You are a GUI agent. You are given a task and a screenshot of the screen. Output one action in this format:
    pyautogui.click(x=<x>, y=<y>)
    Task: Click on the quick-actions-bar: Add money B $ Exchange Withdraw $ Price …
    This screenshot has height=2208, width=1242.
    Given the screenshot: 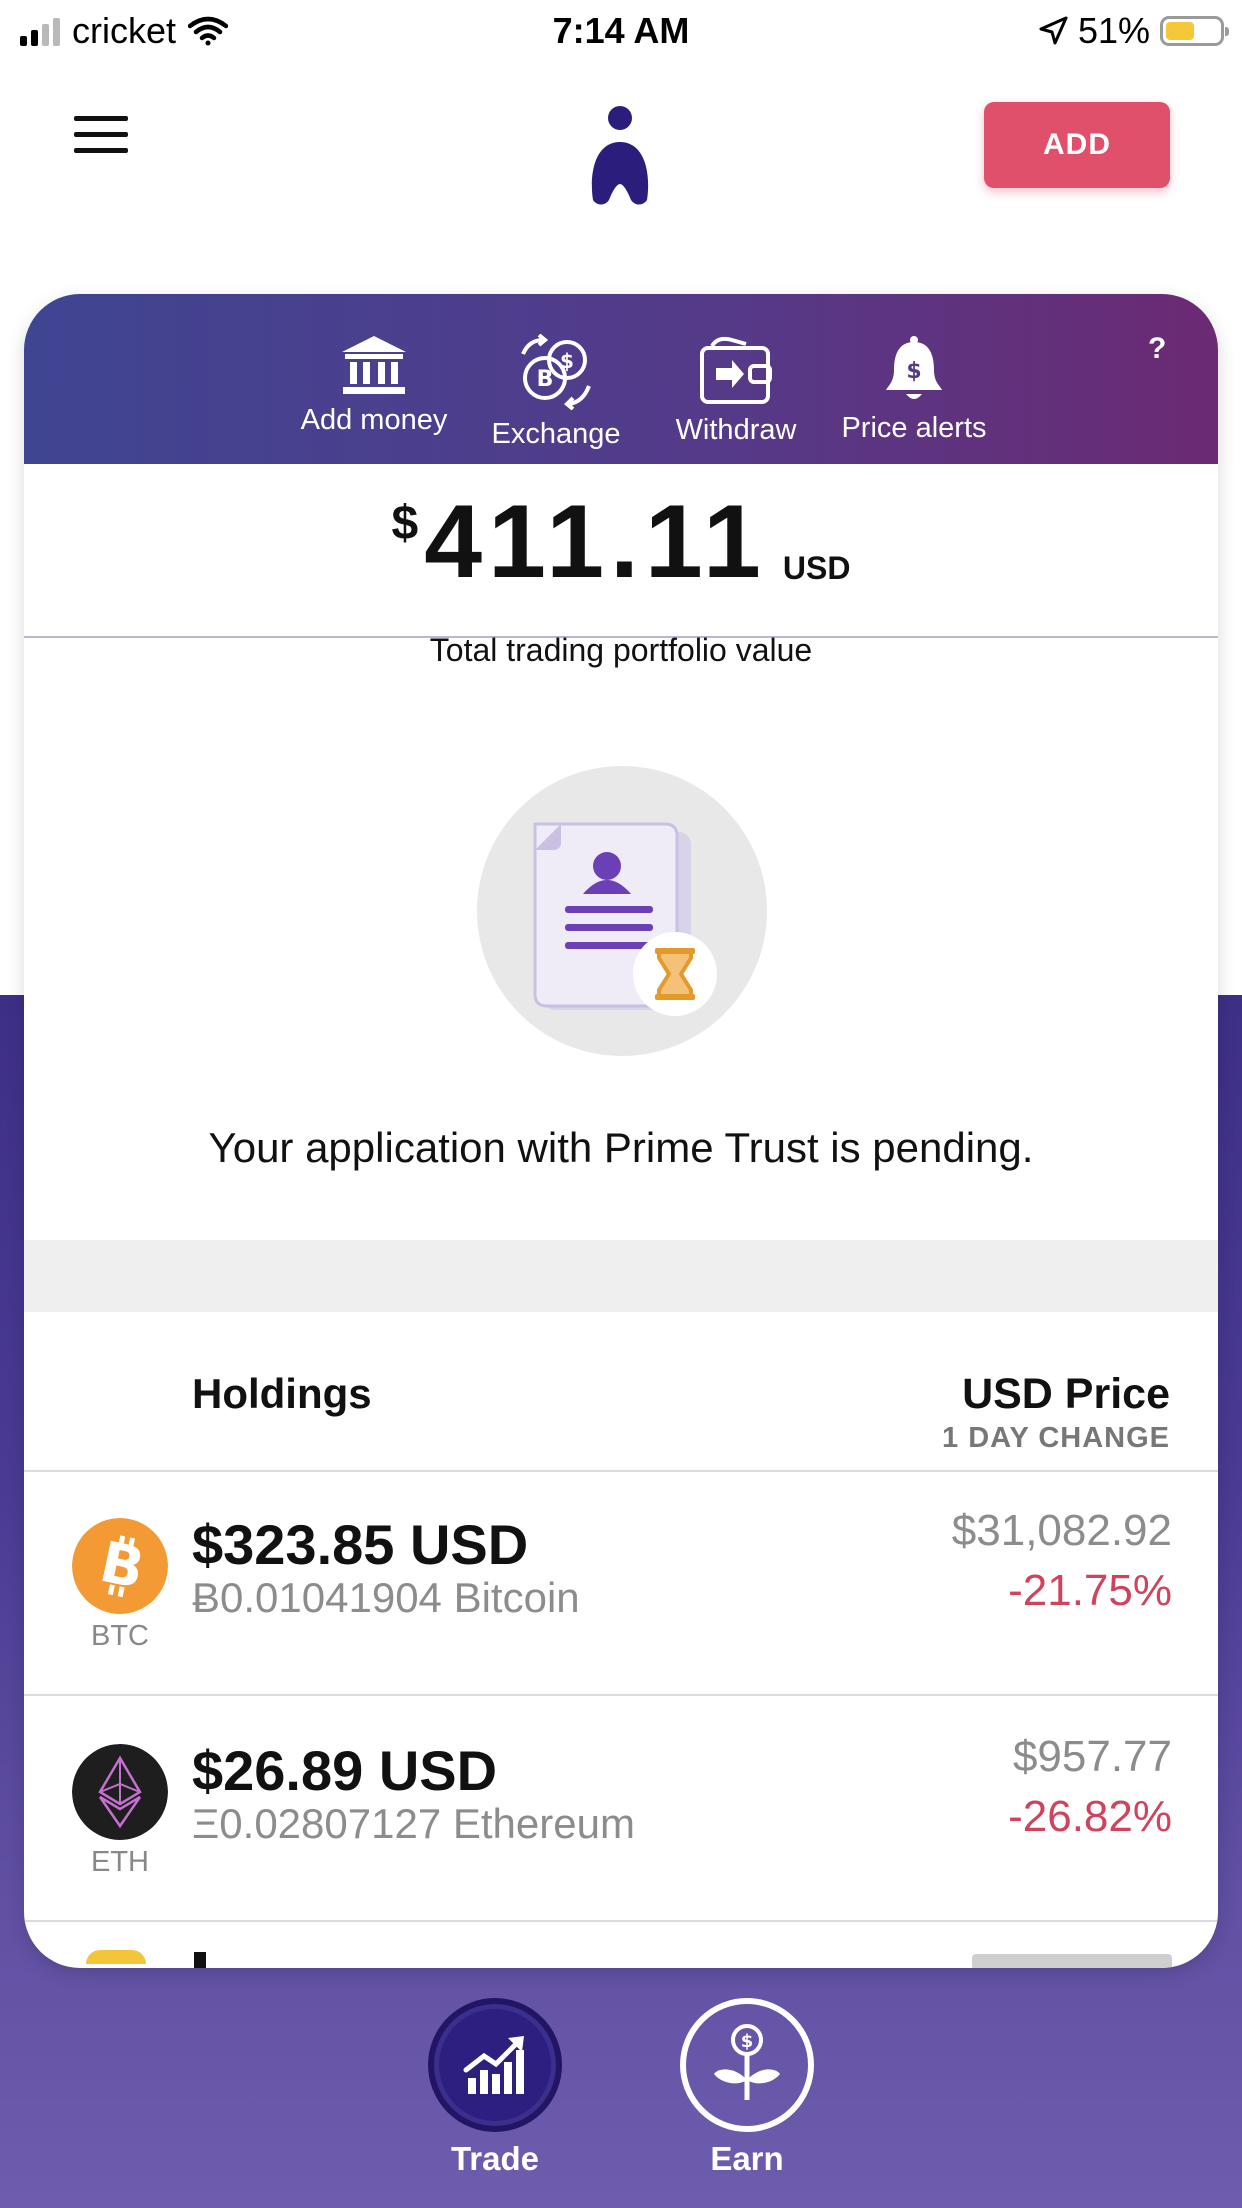 What is the action you would take?
    pyautogui.click(x=621, y=379)
    